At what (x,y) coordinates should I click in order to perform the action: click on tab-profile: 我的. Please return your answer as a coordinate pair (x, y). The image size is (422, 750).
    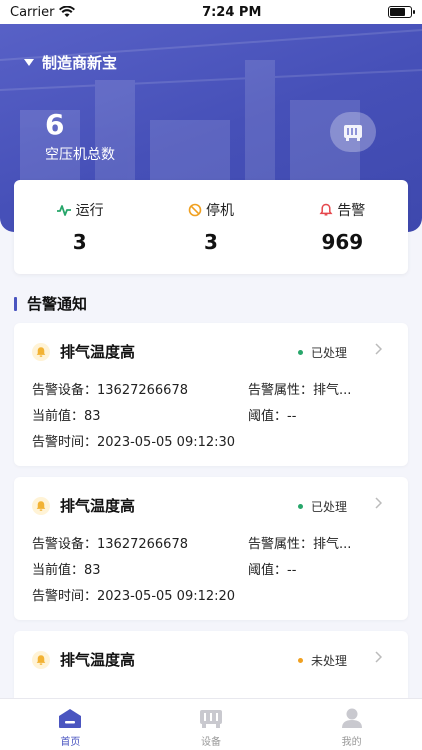
    Looking at the image, I should click on (351, 724).